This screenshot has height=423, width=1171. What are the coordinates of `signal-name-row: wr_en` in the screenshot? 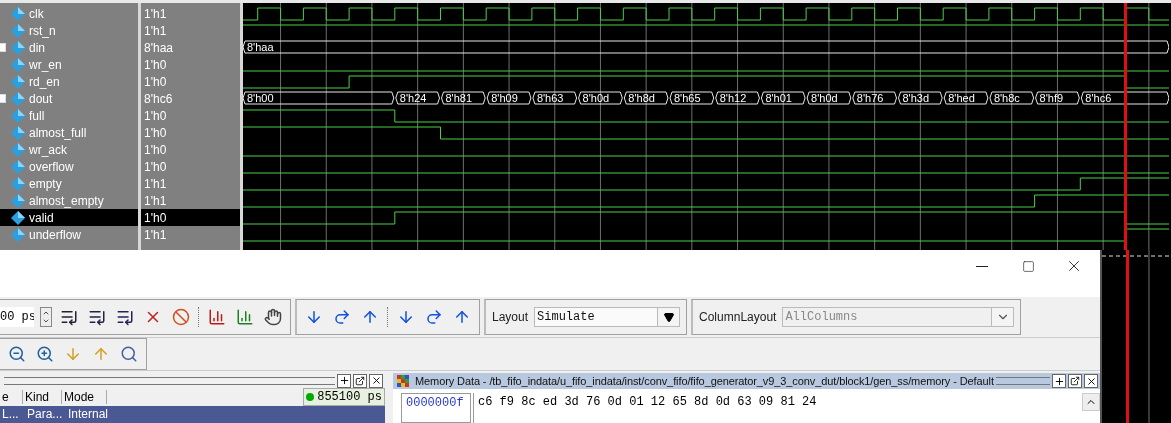 It's located at (69, 64).